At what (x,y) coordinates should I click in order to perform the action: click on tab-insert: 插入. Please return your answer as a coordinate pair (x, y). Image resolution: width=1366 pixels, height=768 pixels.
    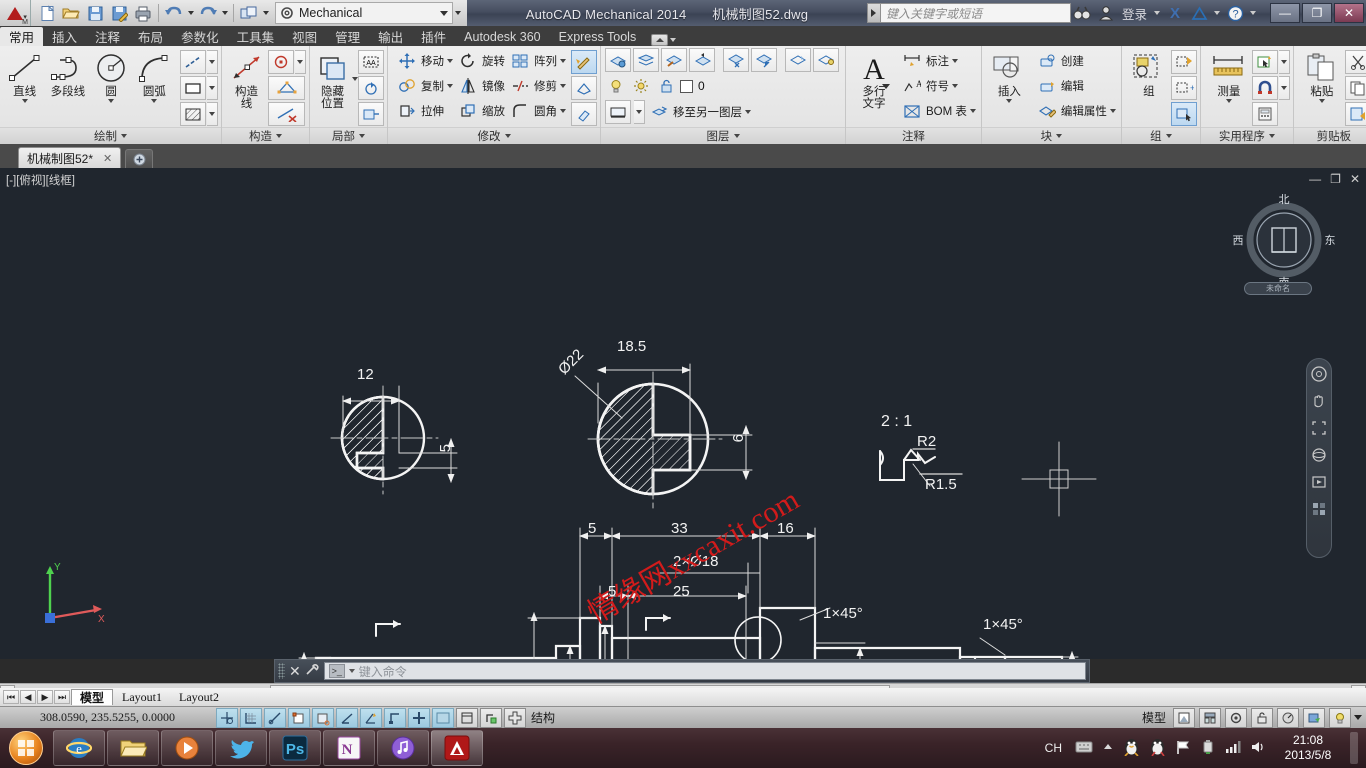
    Looking at the image, I should click on (64, 36).